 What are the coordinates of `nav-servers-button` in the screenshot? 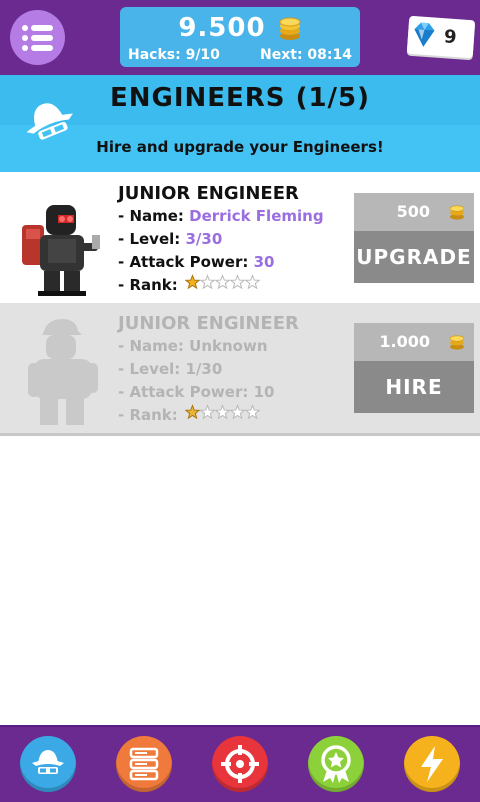 It's located at (144, 764).